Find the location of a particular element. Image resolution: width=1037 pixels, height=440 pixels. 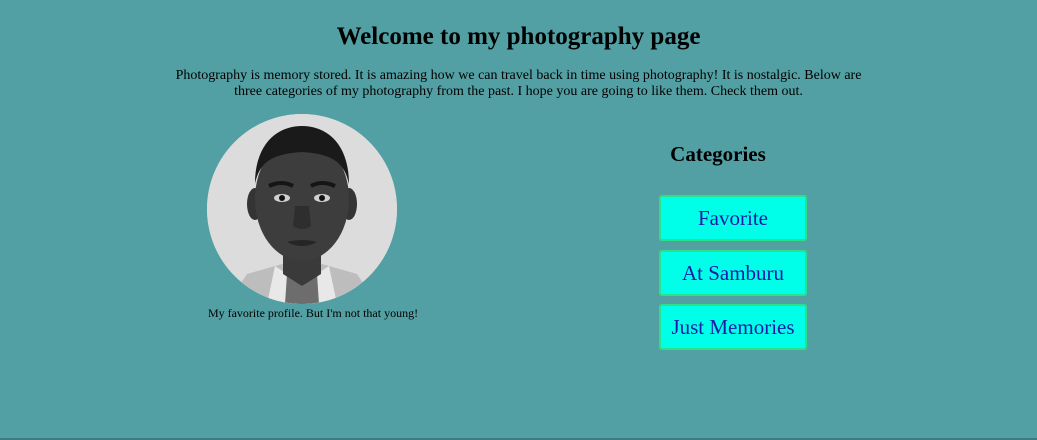

profile-portrait-image is located at coordinates (302, 209).